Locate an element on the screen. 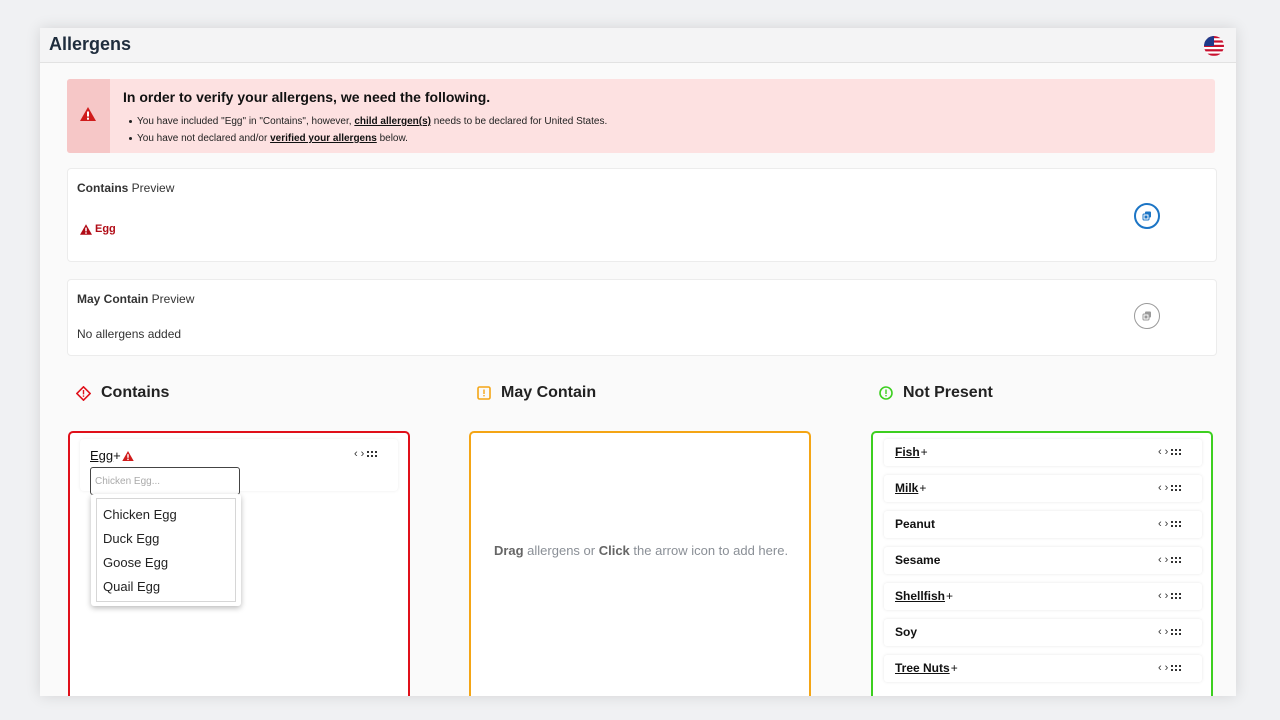 This screenshot has width=1280, height=720. child-allergens-link: child allergen(s) is located at coordinates (392, 121).